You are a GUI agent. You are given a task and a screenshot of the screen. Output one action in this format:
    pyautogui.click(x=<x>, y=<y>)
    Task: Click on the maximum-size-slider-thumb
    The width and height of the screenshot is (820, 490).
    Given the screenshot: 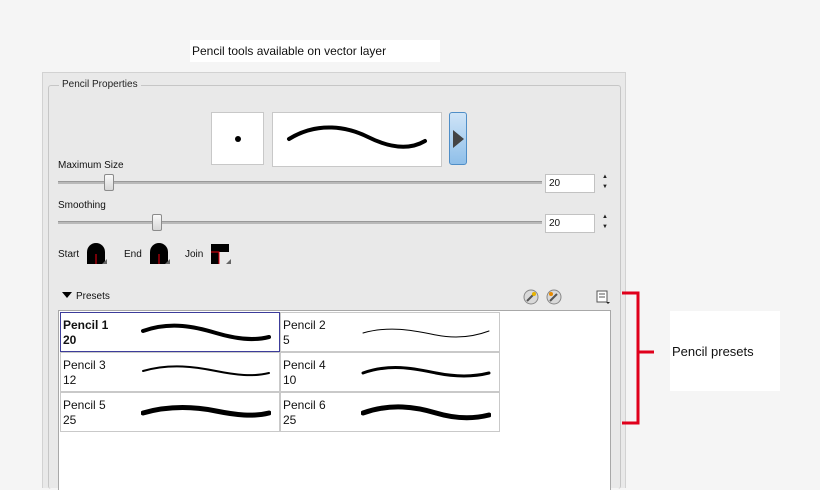 What is the action you would take?
    pyautogui.click(x=109, y=182)
    